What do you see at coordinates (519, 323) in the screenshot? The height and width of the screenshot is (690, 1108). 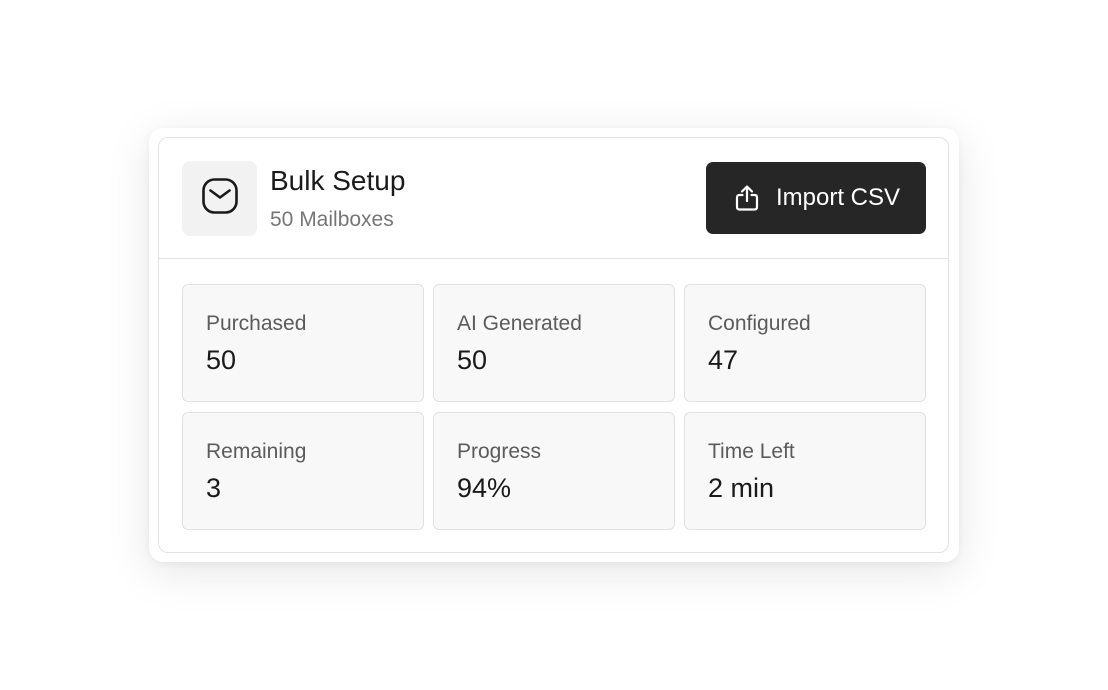 I see `stat-label: AI Generated` at bounding box center [519, 323].